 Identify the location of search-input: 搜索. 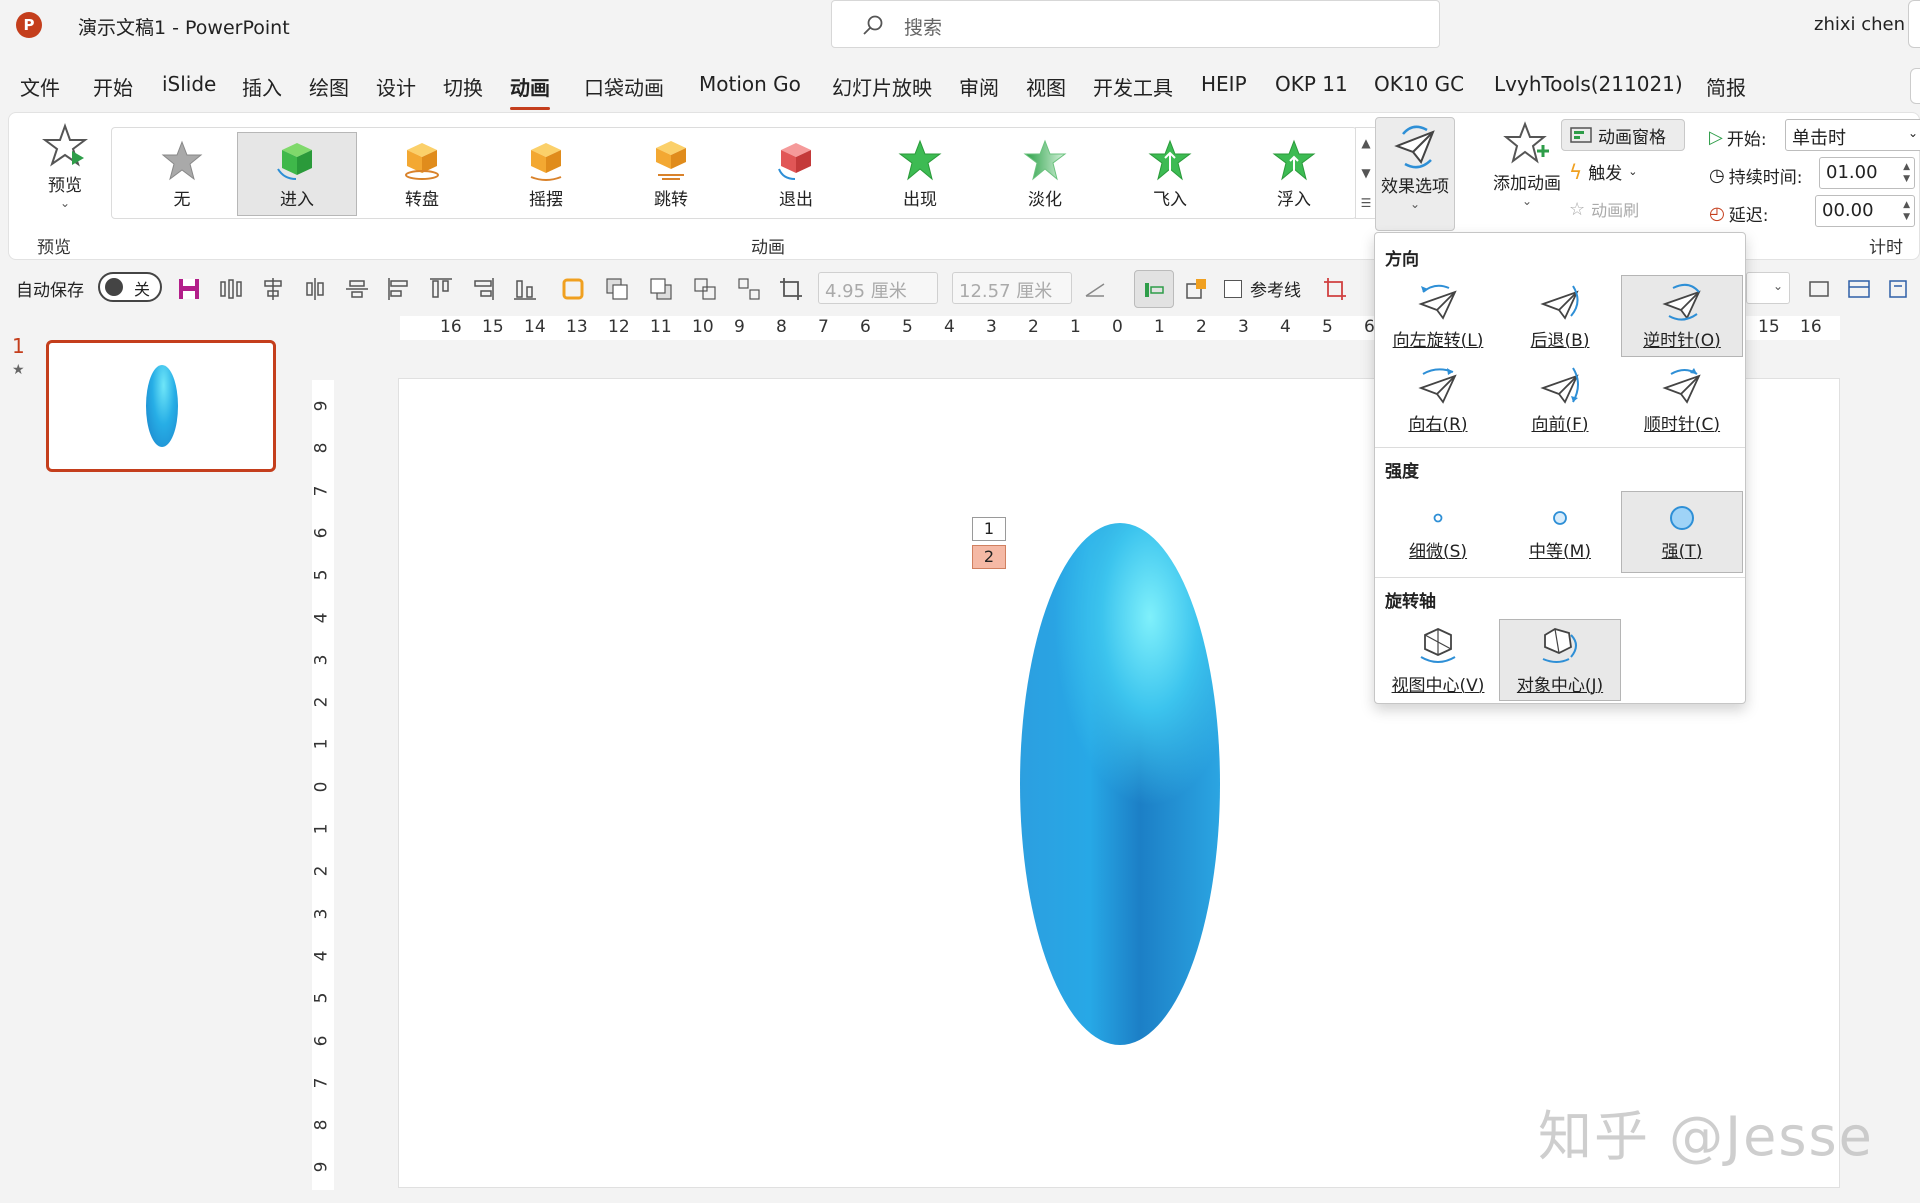
(1135, 24).